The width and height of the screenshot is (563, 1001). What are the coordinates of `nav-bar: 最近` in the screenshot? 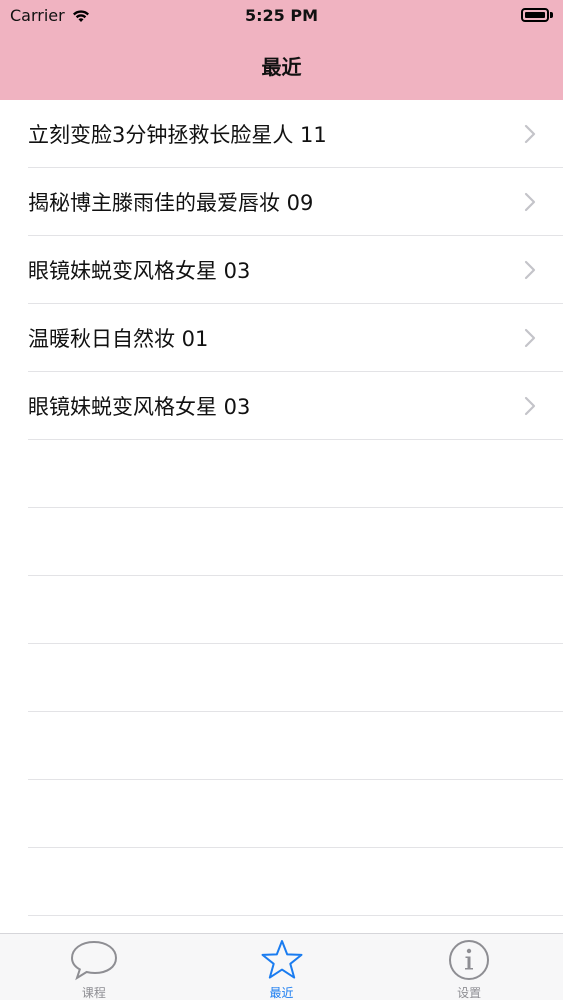 It's located at (281, 65).